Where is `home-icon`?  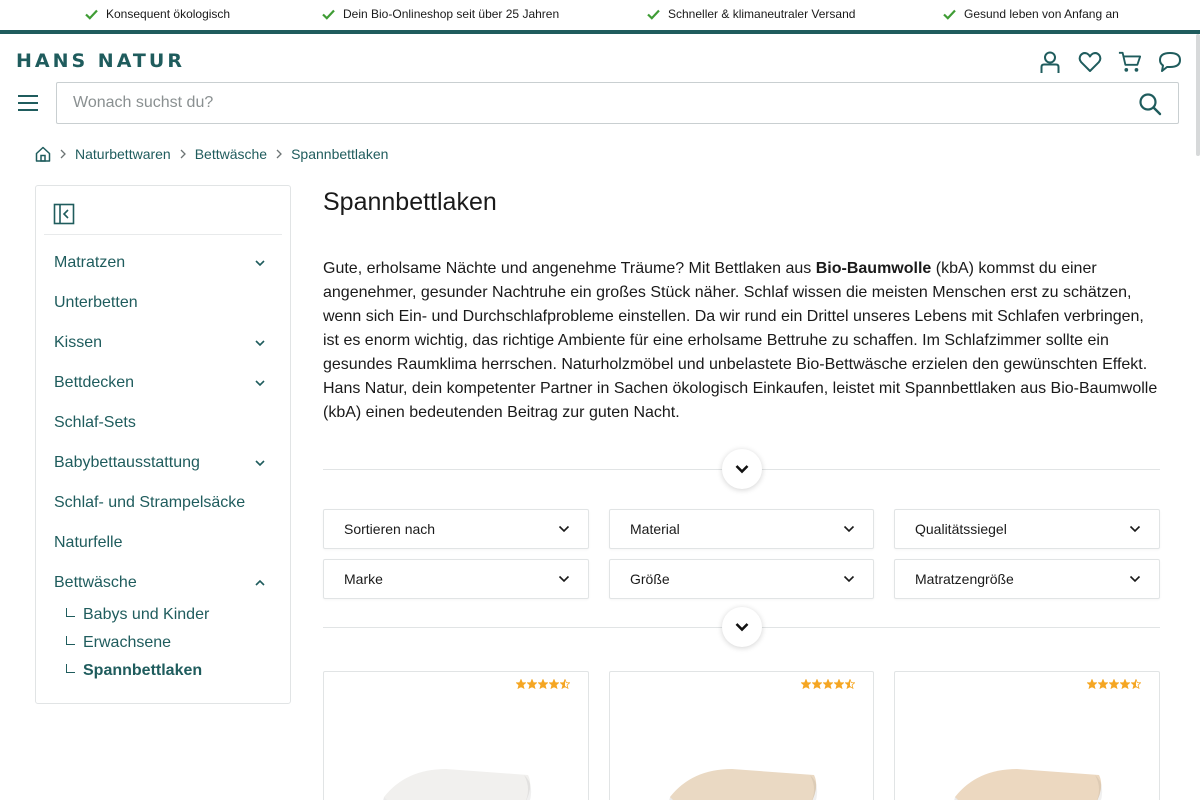
home-icon is located at coordinates (43, 154).